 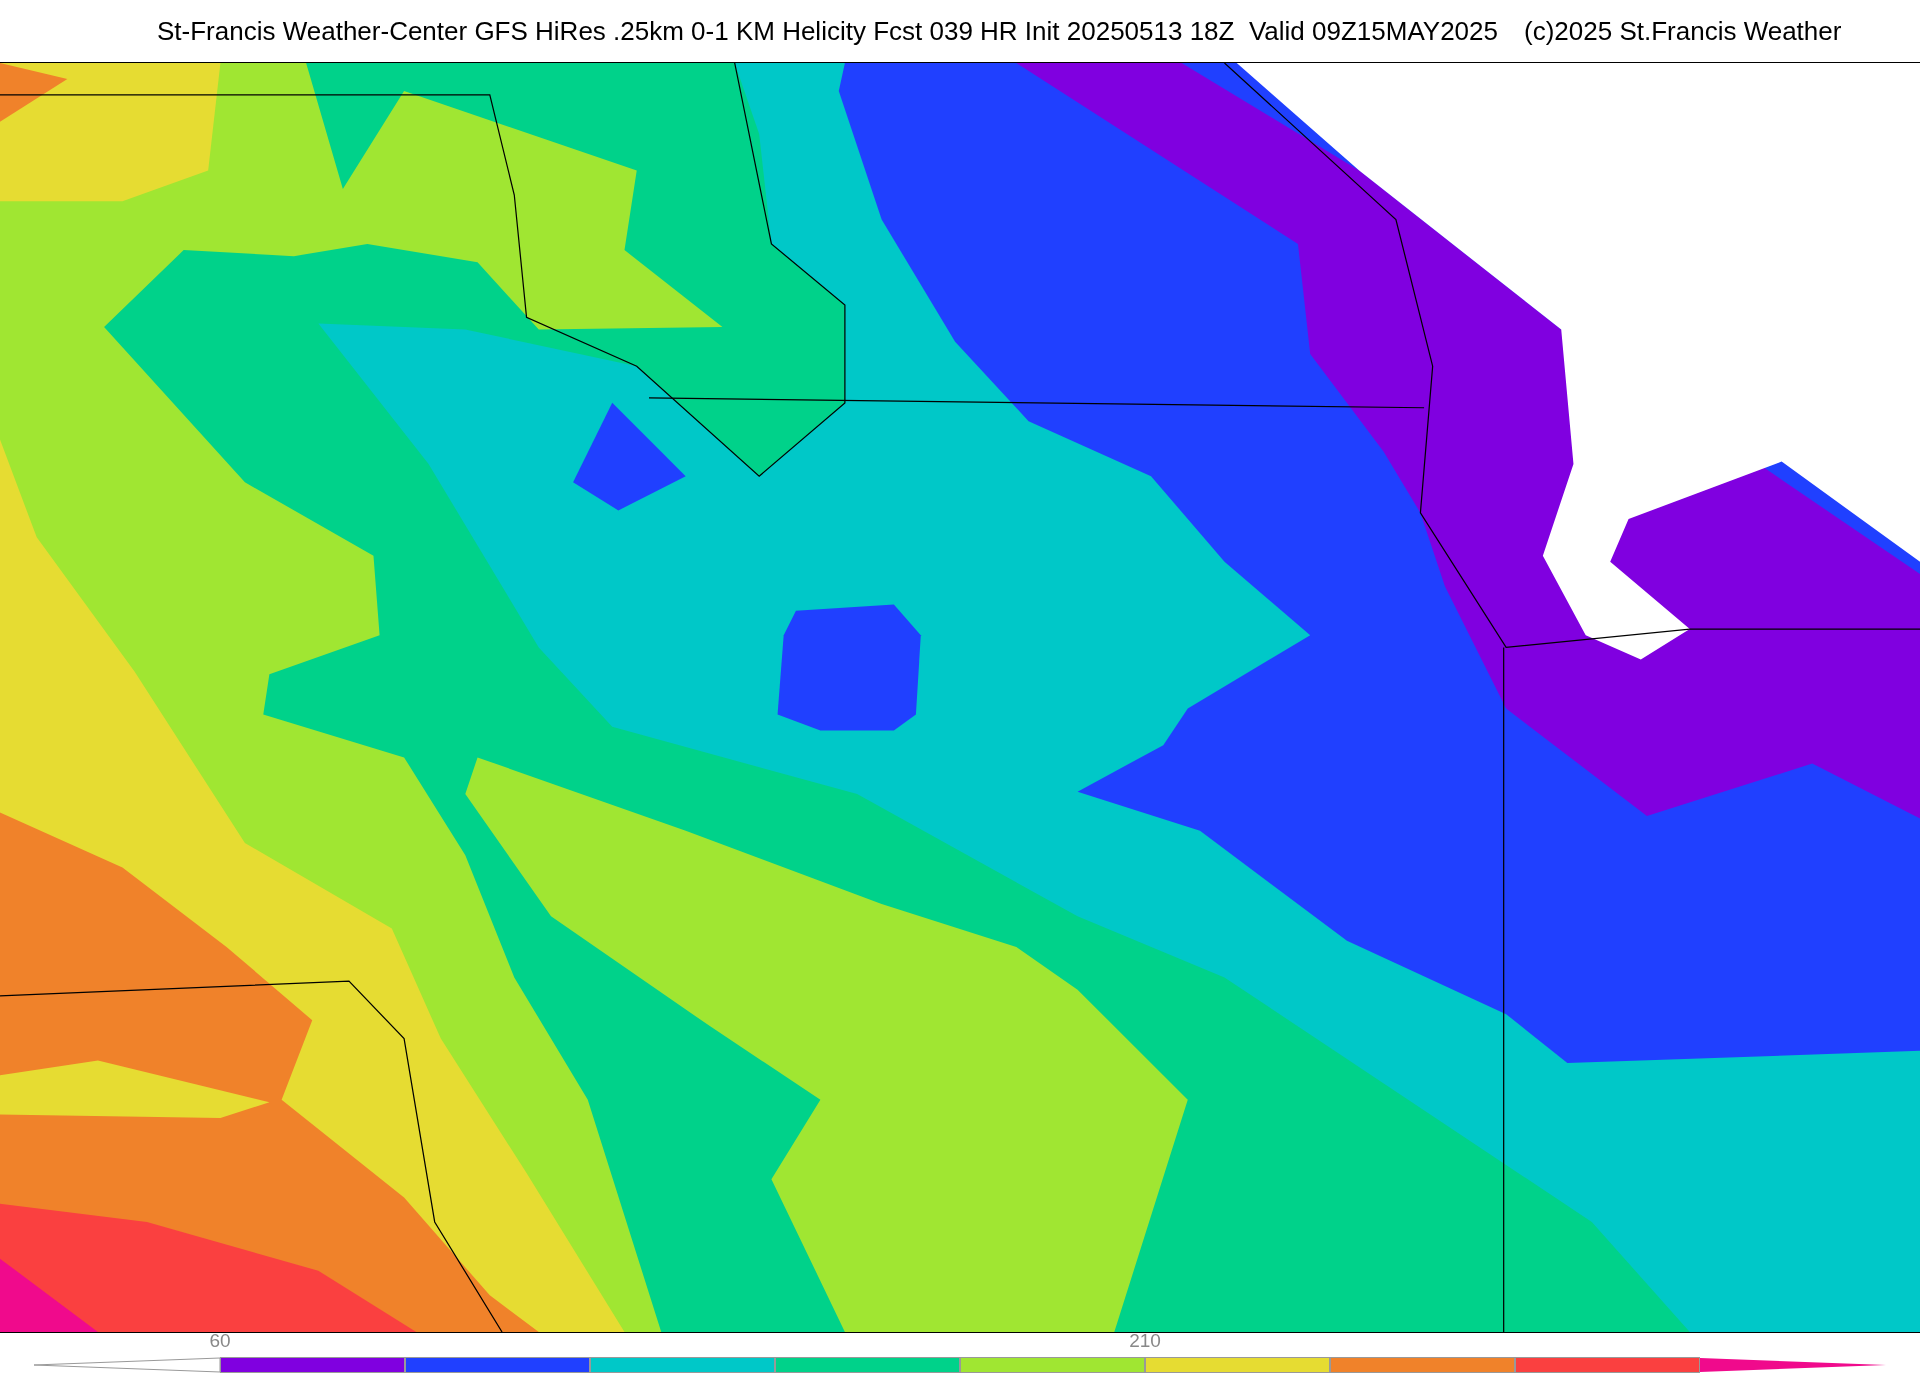 I want to click on colorbar-label: 210, so click(x=1145, y=1341).